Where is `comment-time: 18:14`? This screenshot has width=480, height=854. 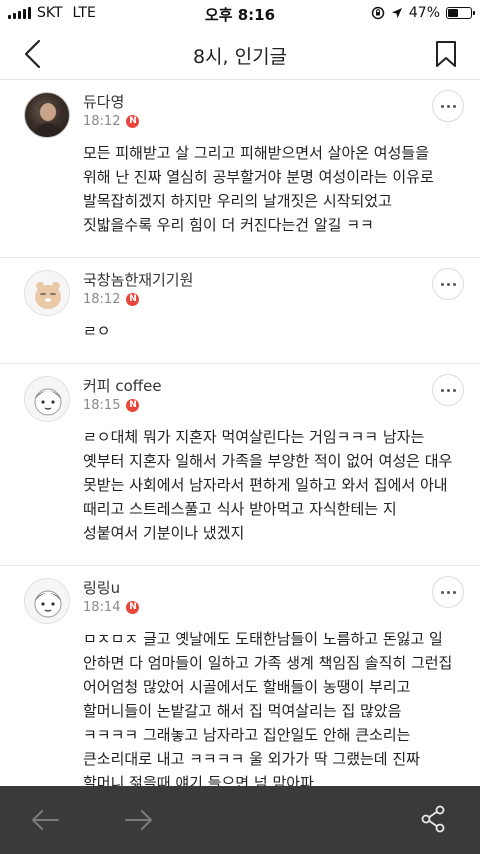 comment-time: 18:14 is located at coordinates (102, 607).